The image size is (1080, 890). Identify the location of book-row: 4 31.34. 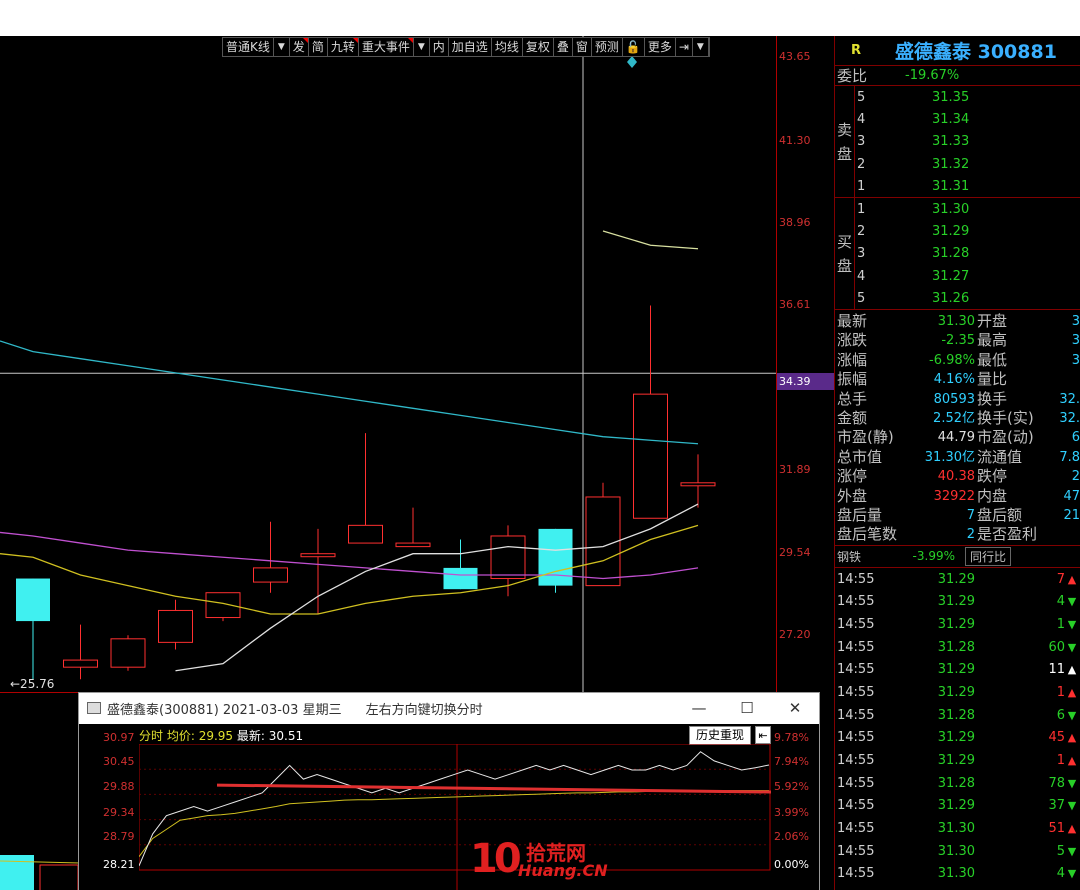
(968, 119).